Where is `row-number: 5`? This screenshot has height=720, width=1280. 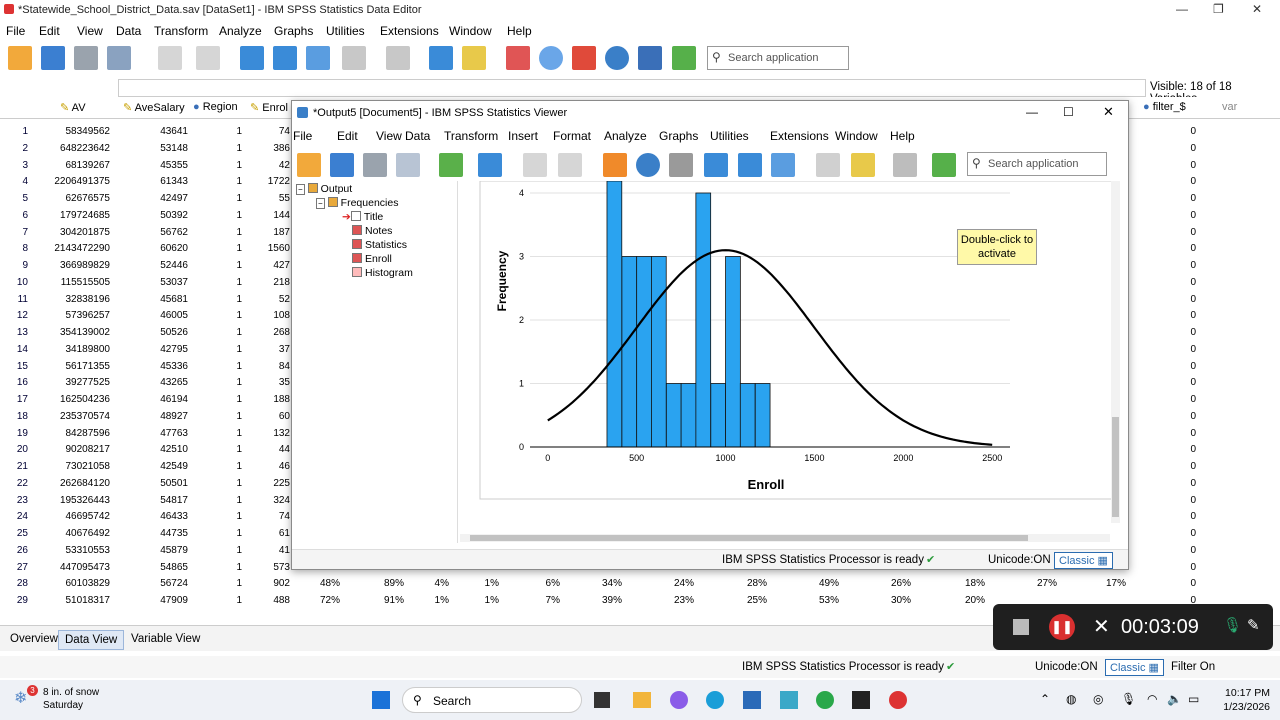 row-number: 5 is located at coordinates (14, 198).